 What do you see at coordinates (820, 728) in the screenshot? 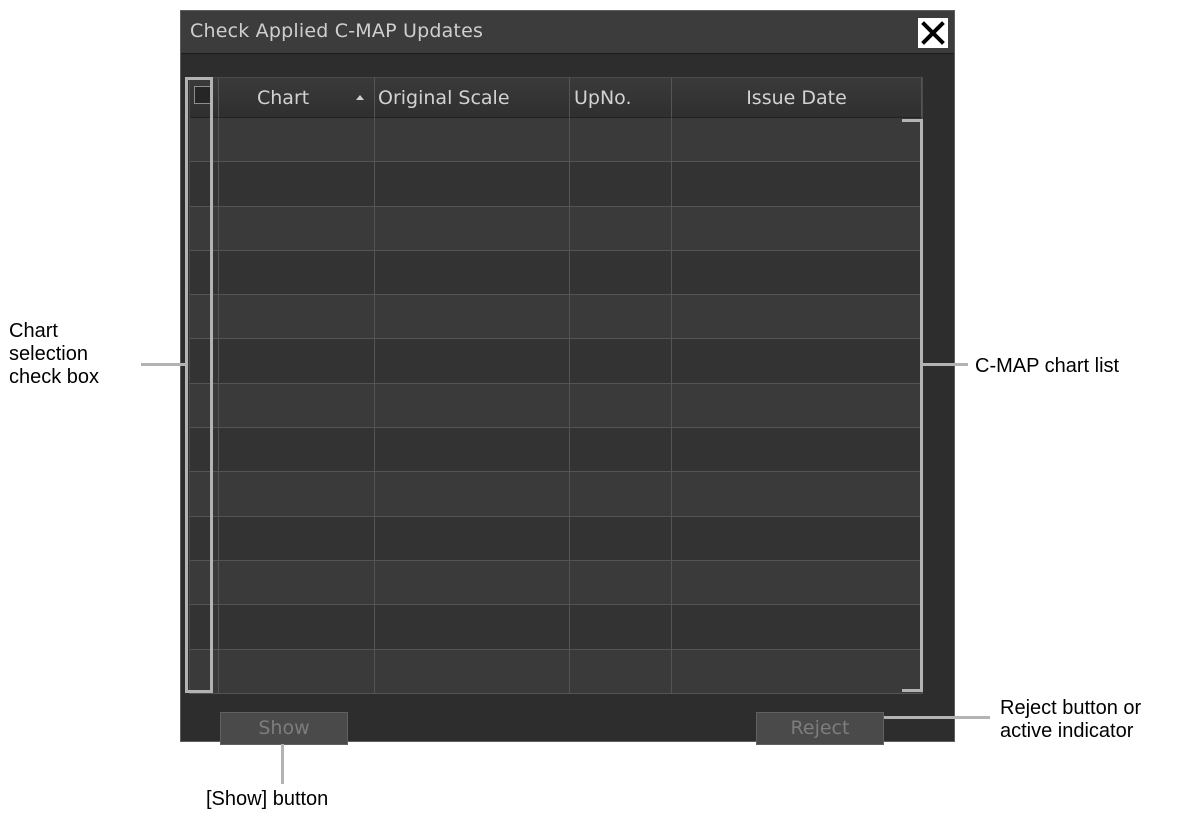
I see `reject-button: Reject` at bounding box center [820, 728].